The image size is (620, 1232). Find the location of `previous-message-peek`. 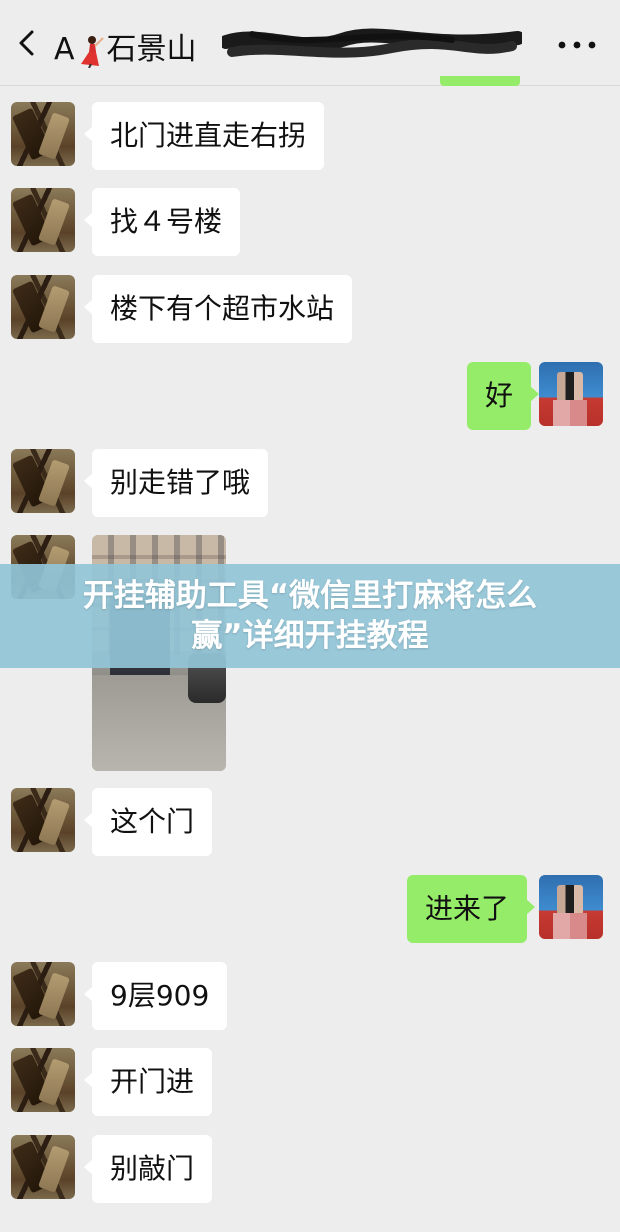

previous-message-peek is located at coordinates (480, 81).